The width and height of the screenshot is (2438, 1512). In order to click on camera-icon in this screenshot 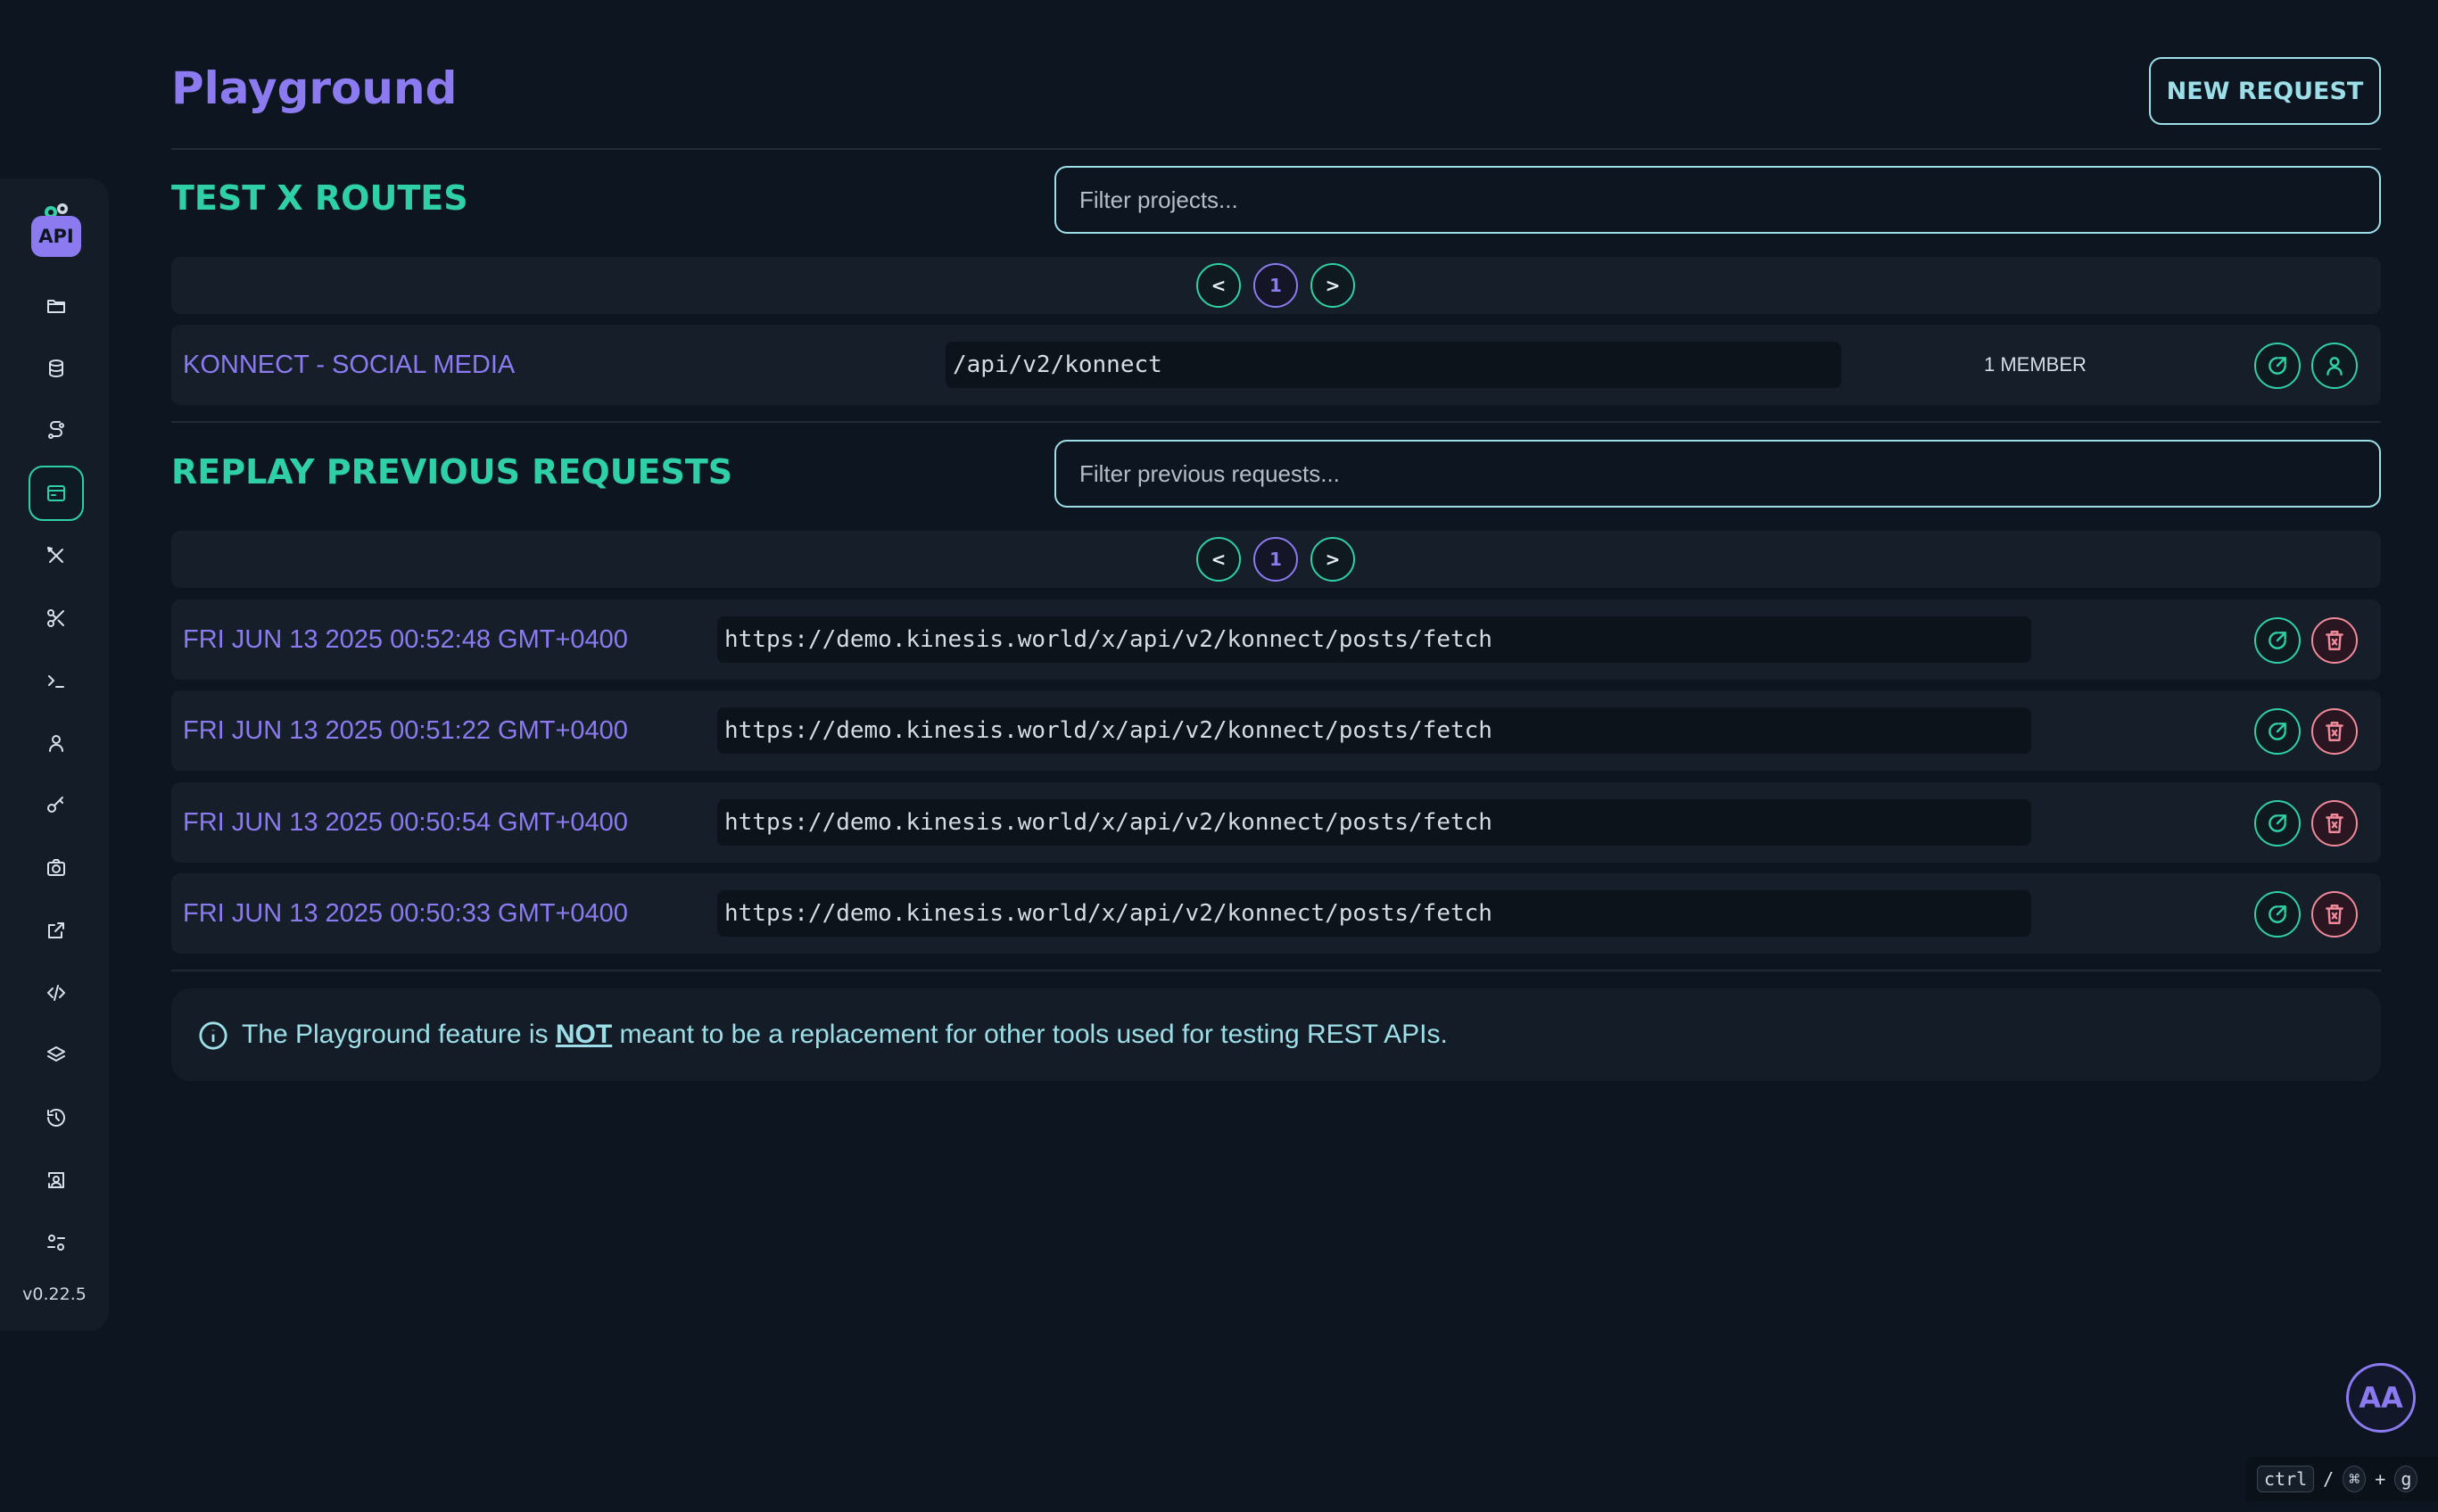, I will do `click(56, 867)`.